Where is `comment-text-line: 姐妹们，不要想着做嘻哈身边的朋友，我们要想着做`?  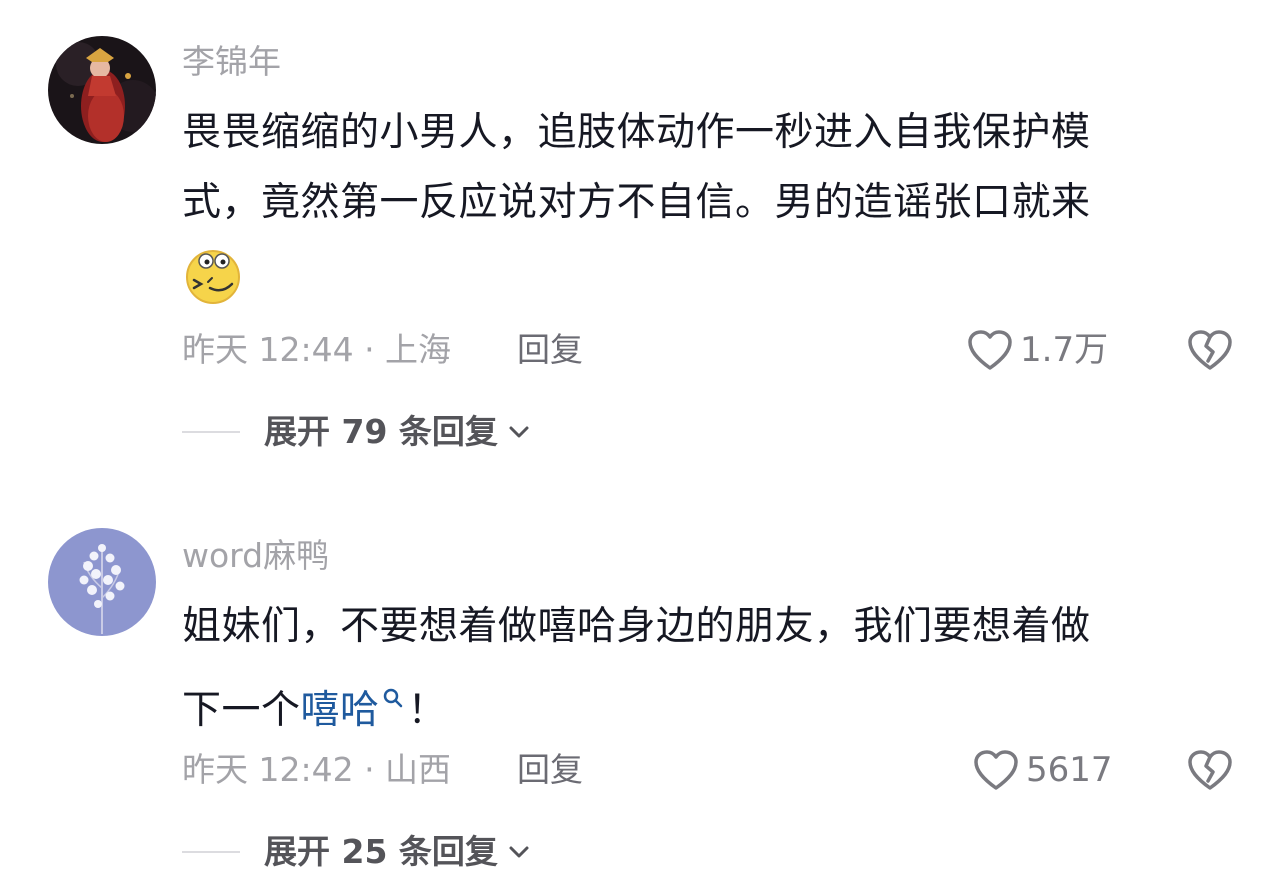
comment-text-line: 姐妹们，不要想着做嘻哈身边的朋友，我们要想着做 is located at coordinates (636, 626).